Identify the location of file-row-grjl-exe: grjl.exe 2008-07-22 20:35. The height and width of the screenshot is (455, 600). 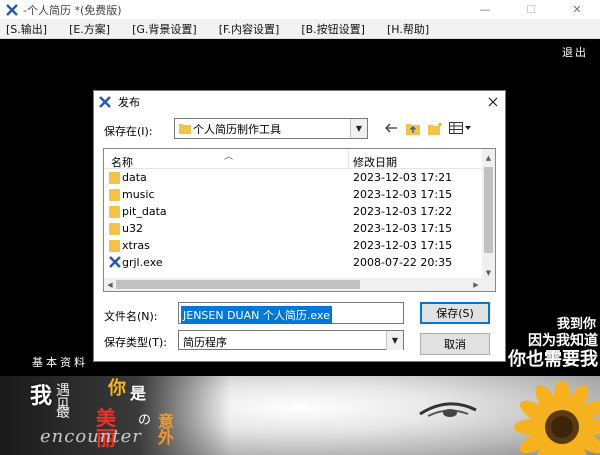
(294, 262).